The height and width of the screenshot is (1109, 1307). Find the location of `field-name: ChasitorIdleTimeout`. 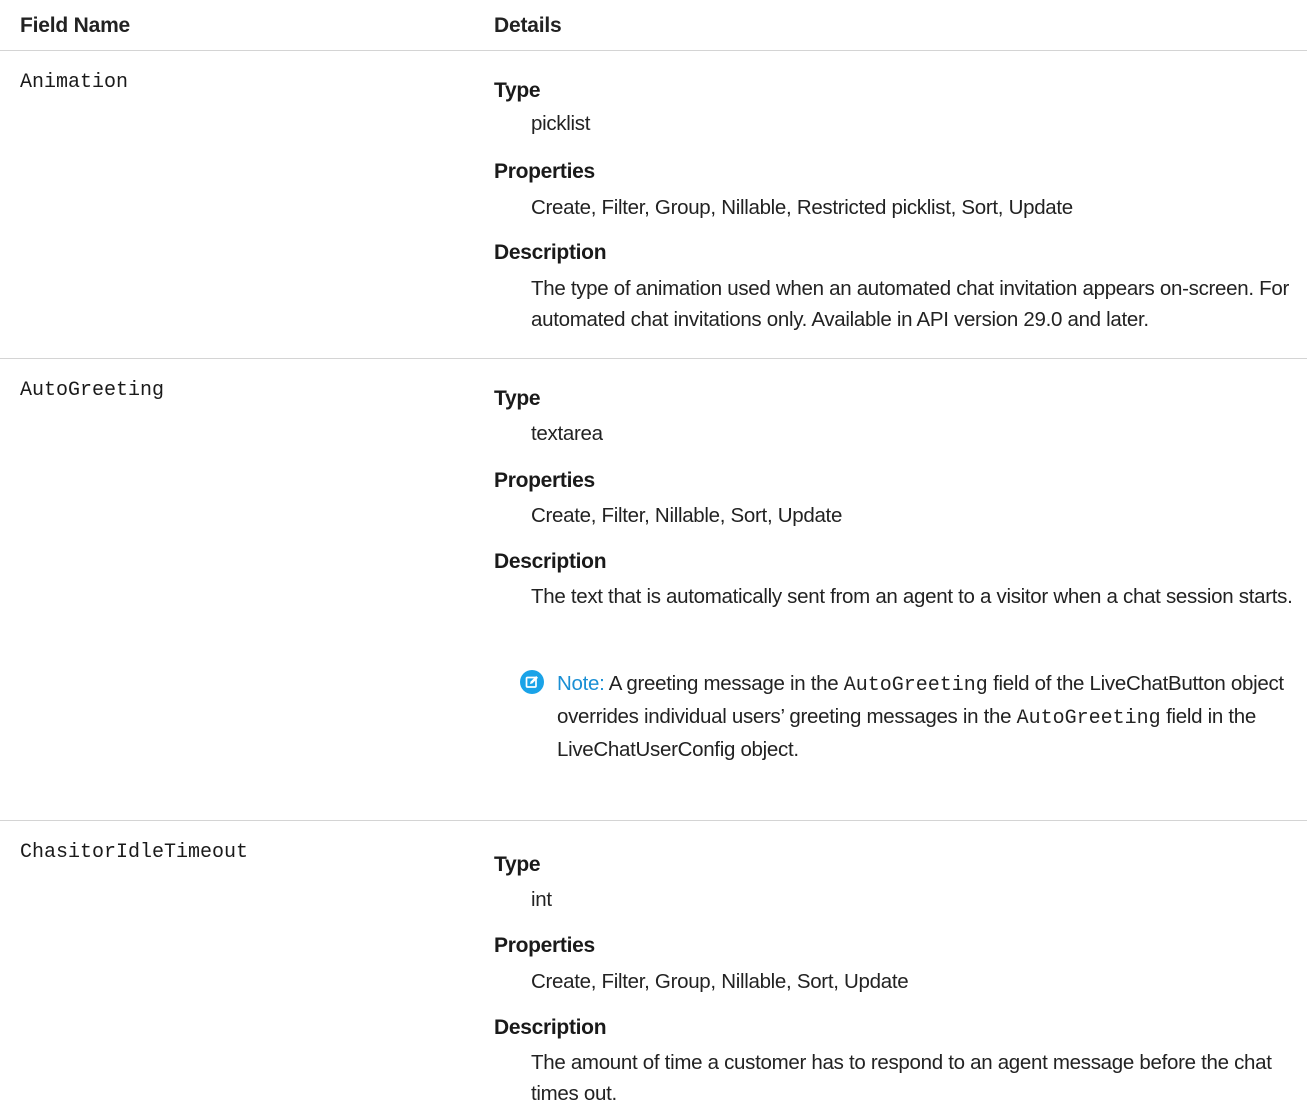

field-name: ChasitorIdleTimeout is located at coordinates (134, 852).